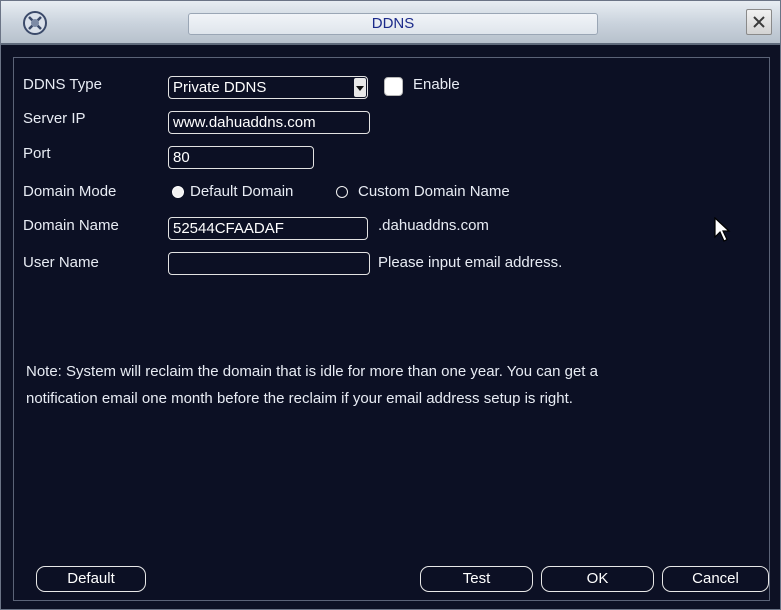  Describe the element at coordinates (269, 122) in the screenshot. I see `server-ip-input: www.dahuaddns.com` at that location.